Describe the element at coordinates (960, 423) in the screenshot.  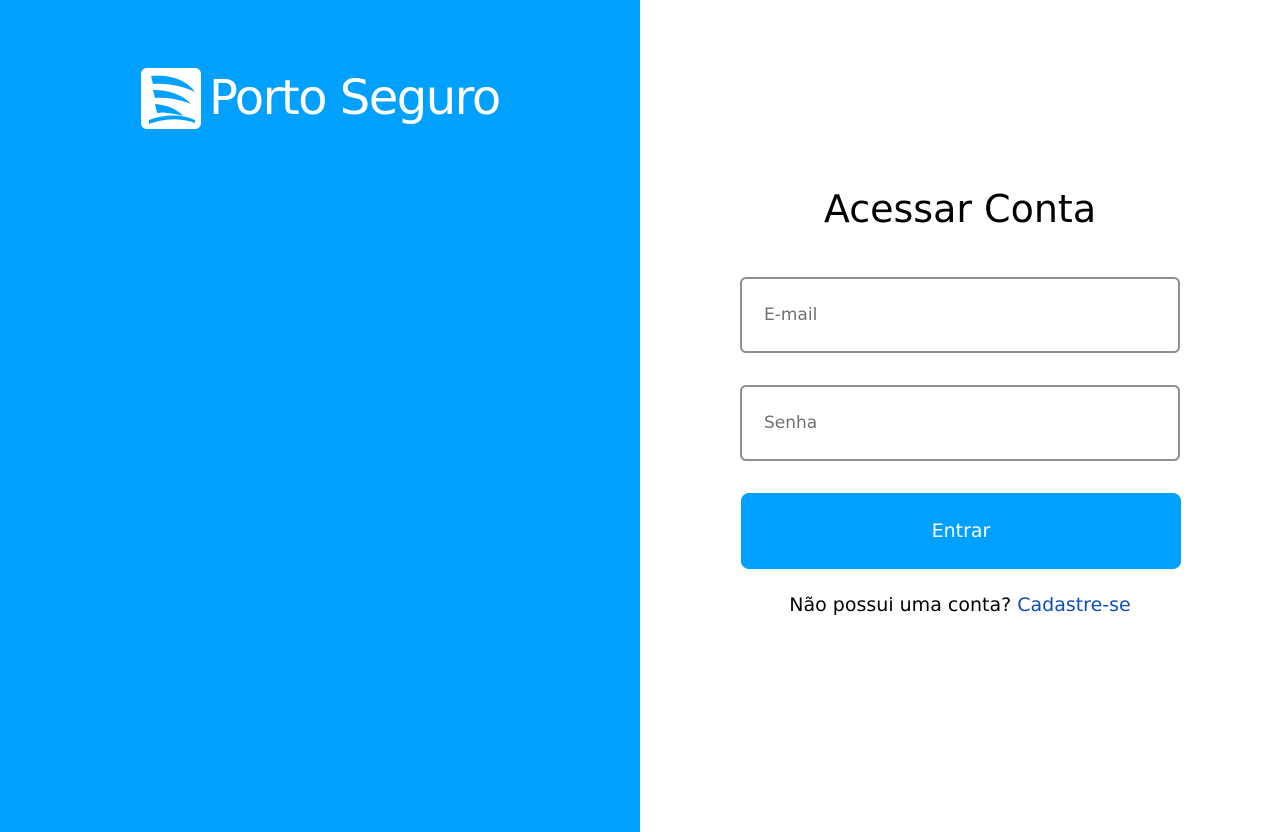
I see `password-field` at that location.